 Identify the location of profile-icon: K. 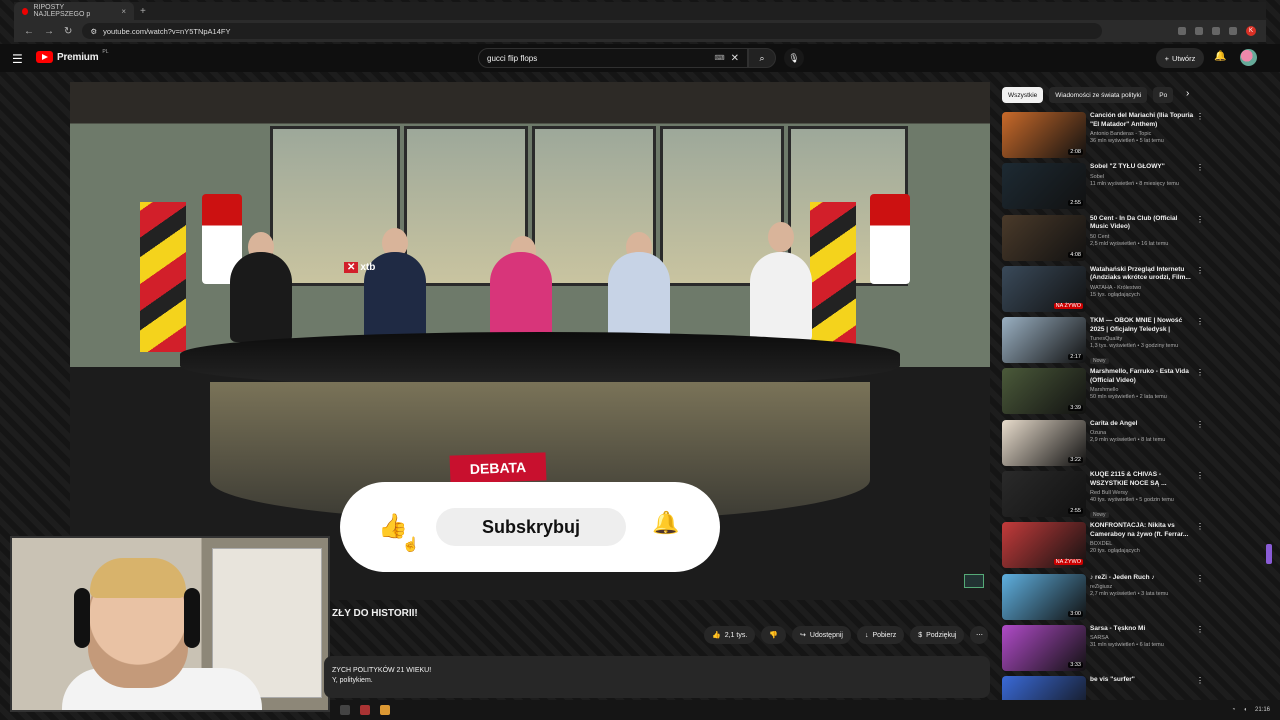
(1251, 31).